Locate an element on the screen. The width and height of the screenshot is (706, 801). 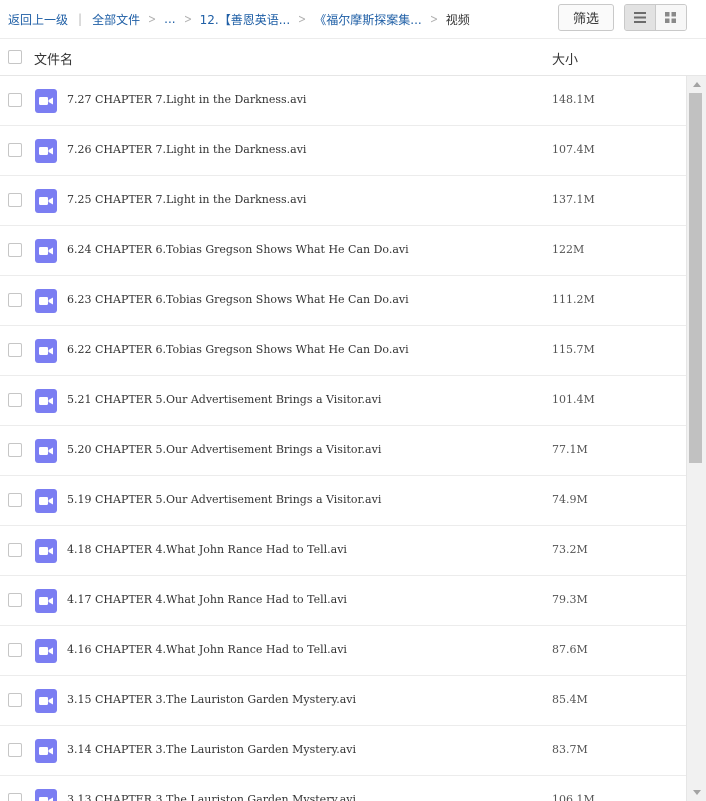
file-size: 79.3M is located at coordinates (570, 599).